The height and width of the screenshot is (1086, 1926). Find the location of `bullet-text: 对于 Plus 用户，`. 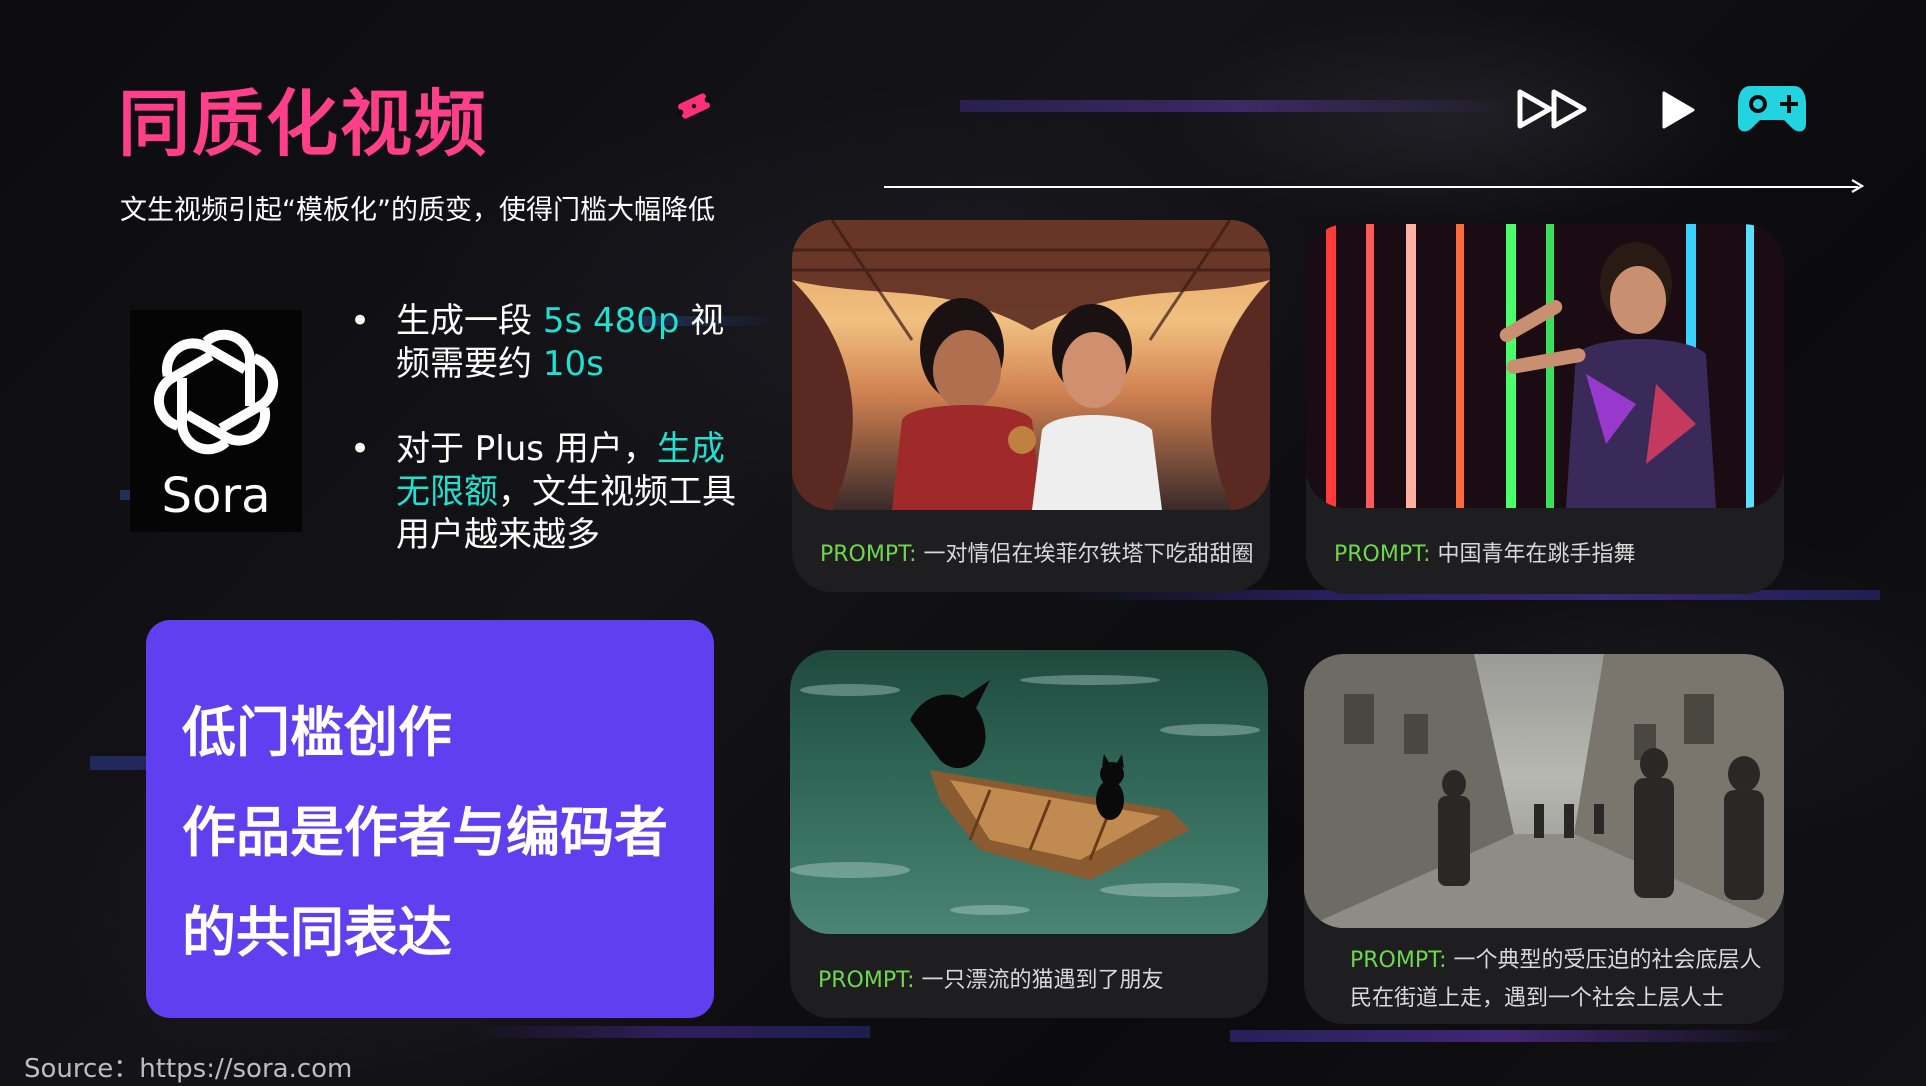

bullet-text: 对于 Plus 用户， is located at coordinates (526, 449).